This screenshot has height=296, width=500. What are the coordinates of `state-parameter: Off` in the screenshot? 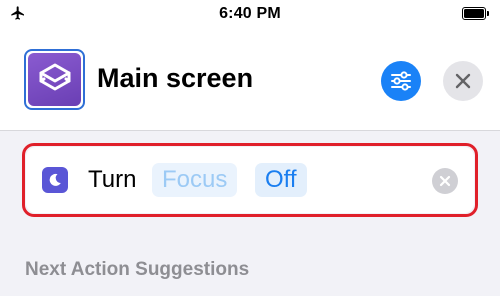 It's located at (281, 180).